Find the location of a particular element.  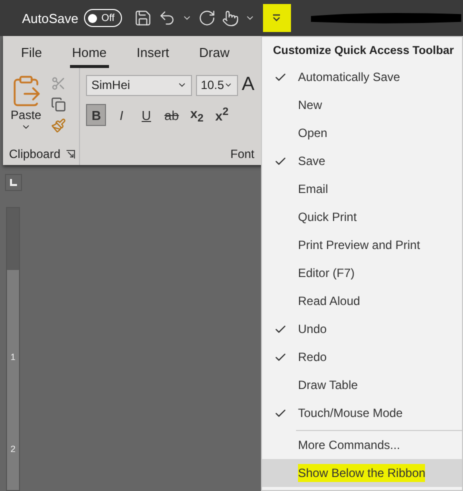

menu-item: Automatically Save is located at coordinates (362, 77).